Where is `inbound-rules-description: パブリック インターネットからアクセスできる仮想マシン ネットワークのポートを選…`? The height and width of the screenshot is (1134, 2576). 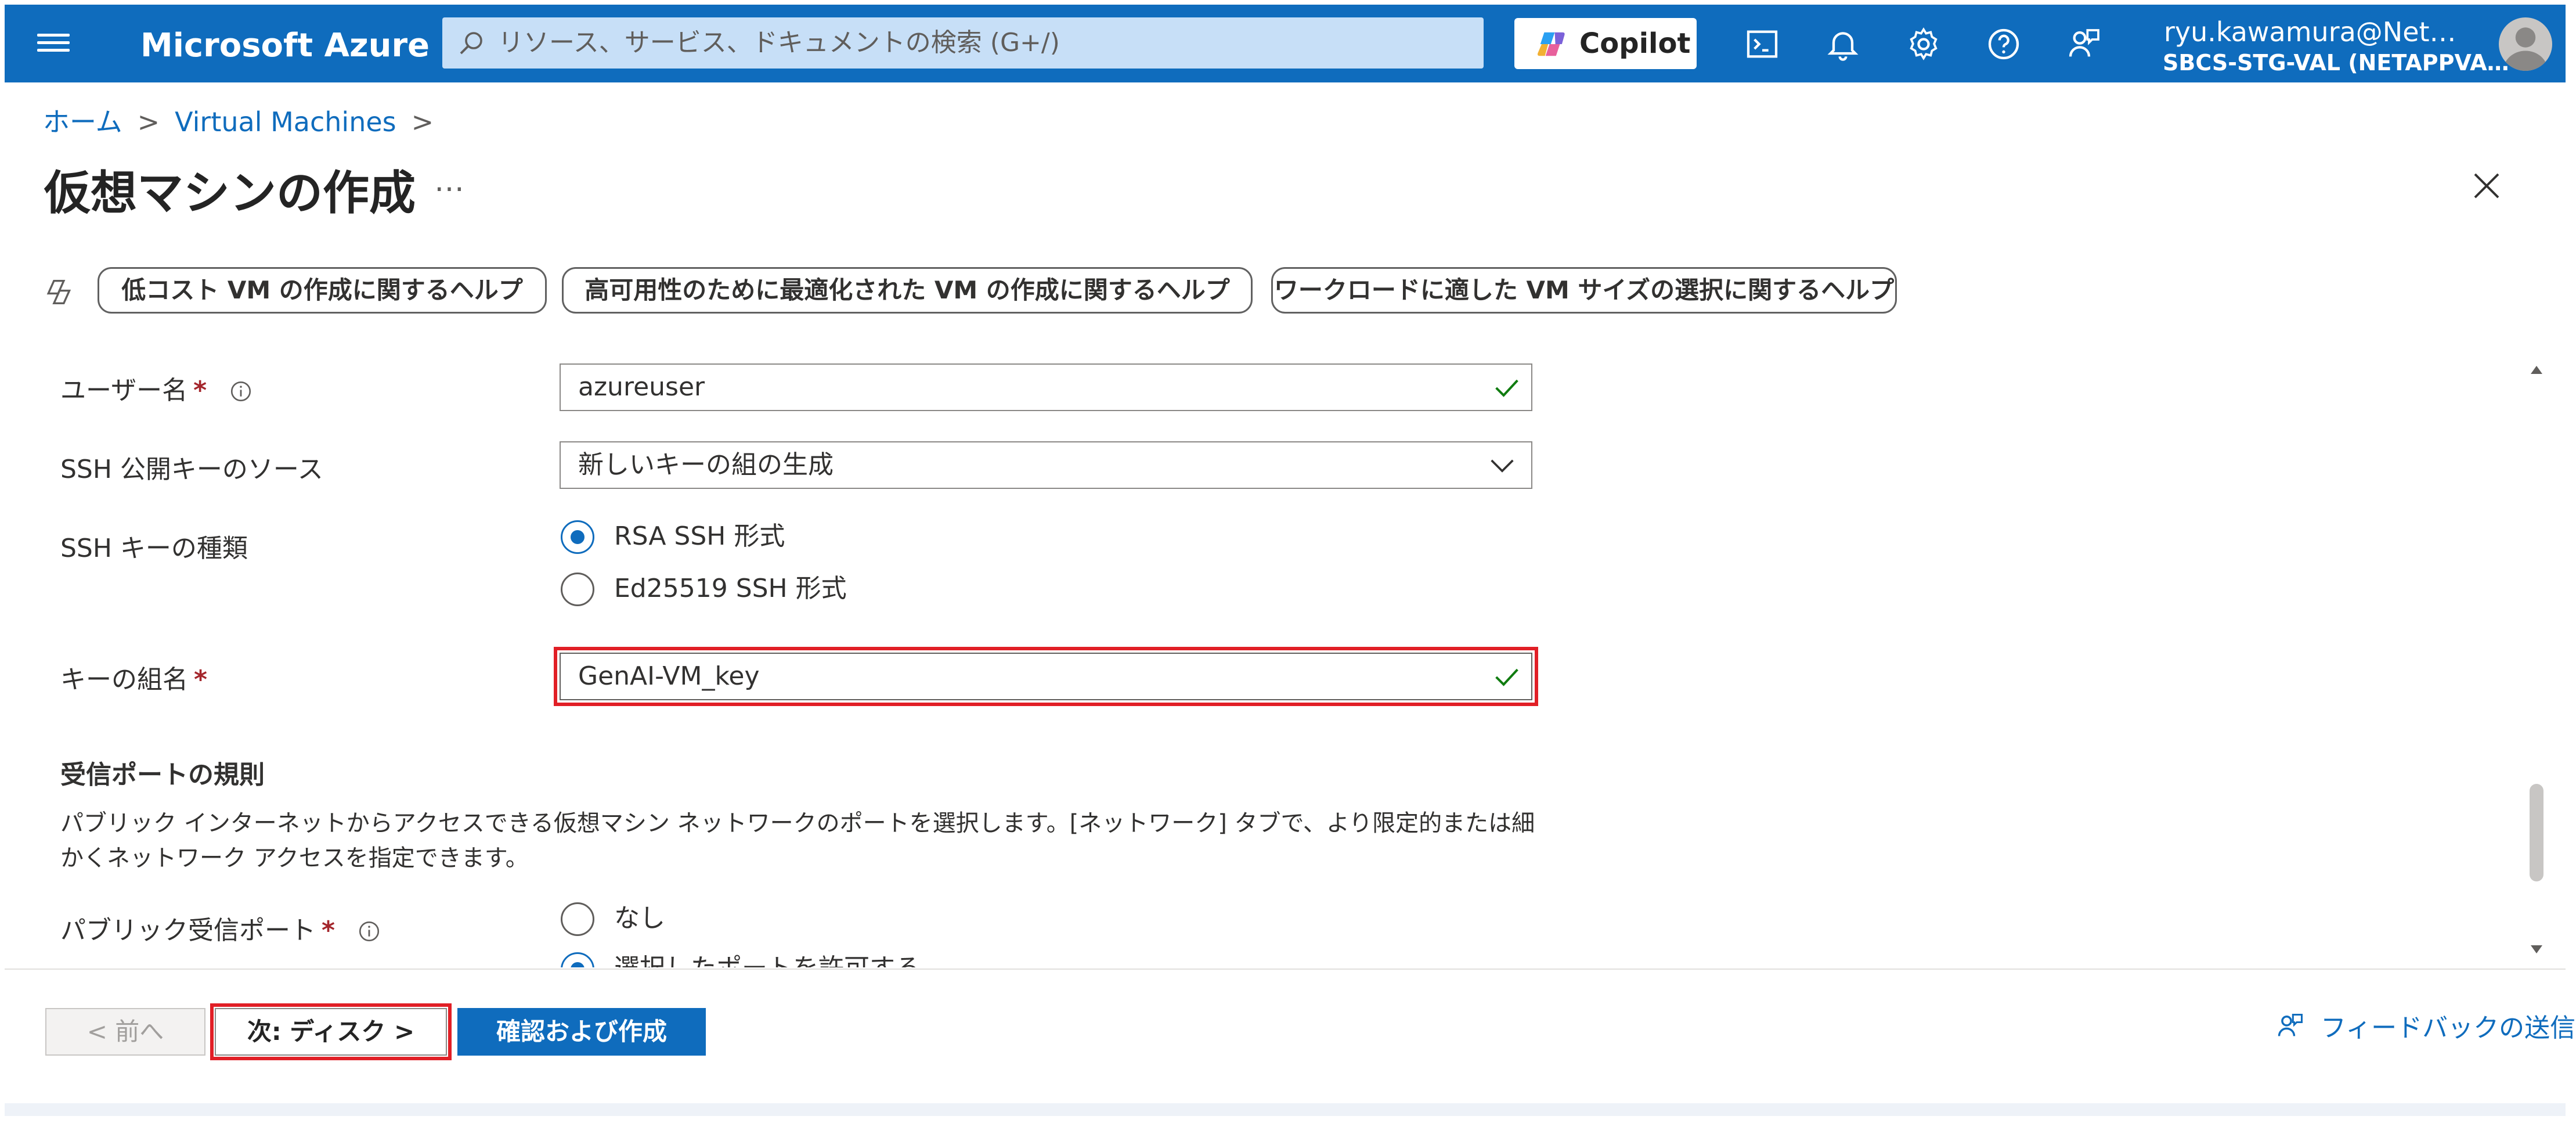 inbound-rules-description: パブリック インターネットからアクセスできる仮想マシン ネットワークのポートを選… is located at coordinates (797, 841).